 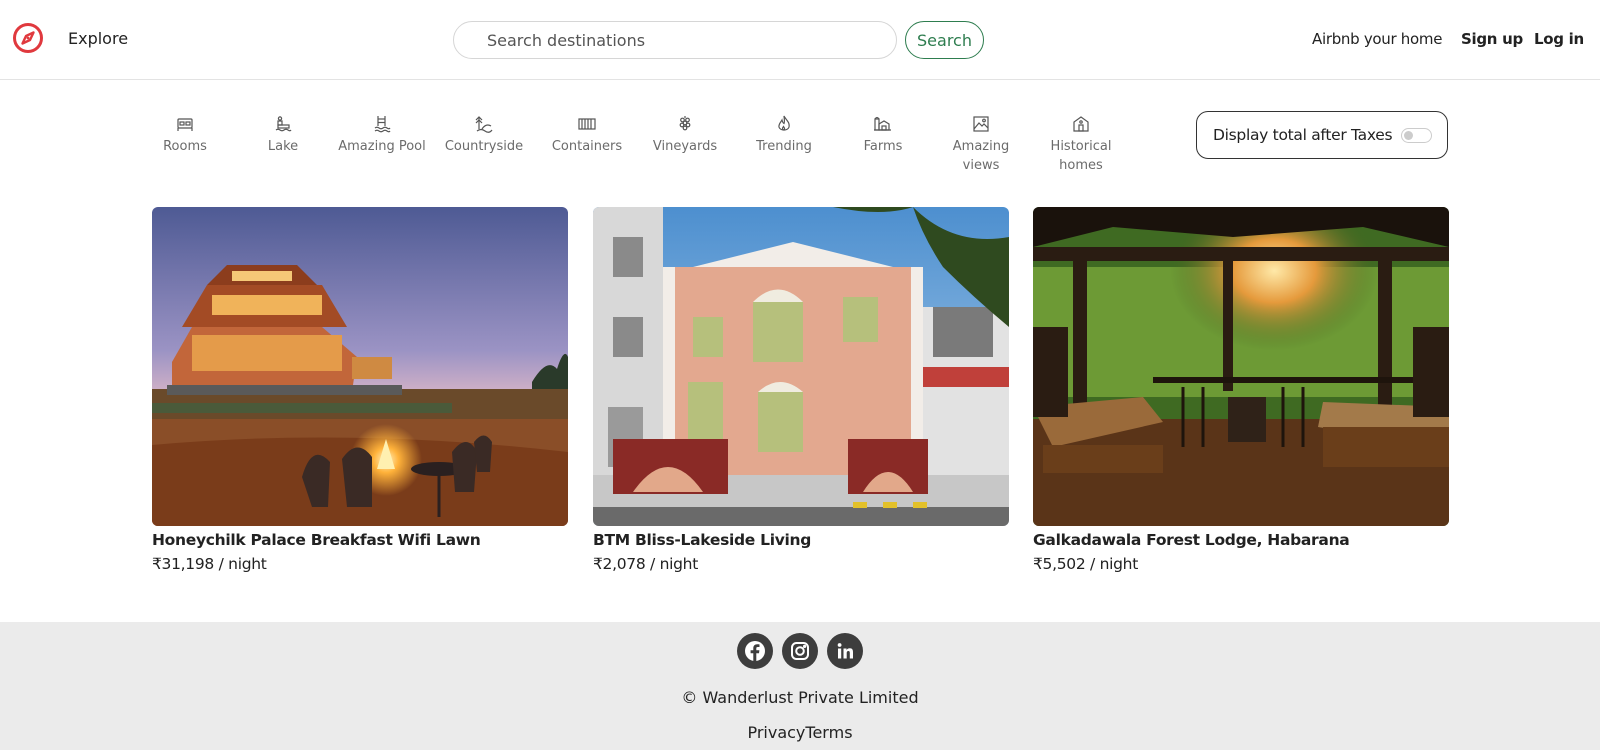 I want to click on instagram-link, so click(x=800, y=651).